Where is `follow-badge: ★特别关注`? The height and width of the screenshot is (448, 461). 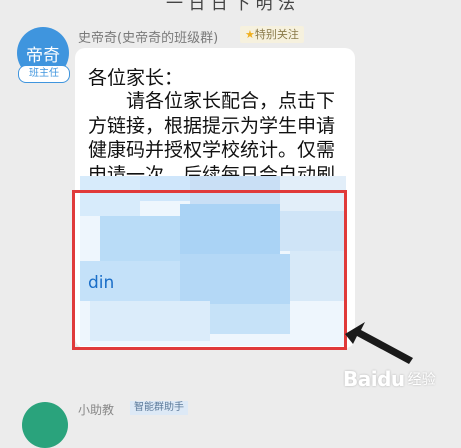 follow-badge: ★特别关注 is located at coordinates (272, 34).